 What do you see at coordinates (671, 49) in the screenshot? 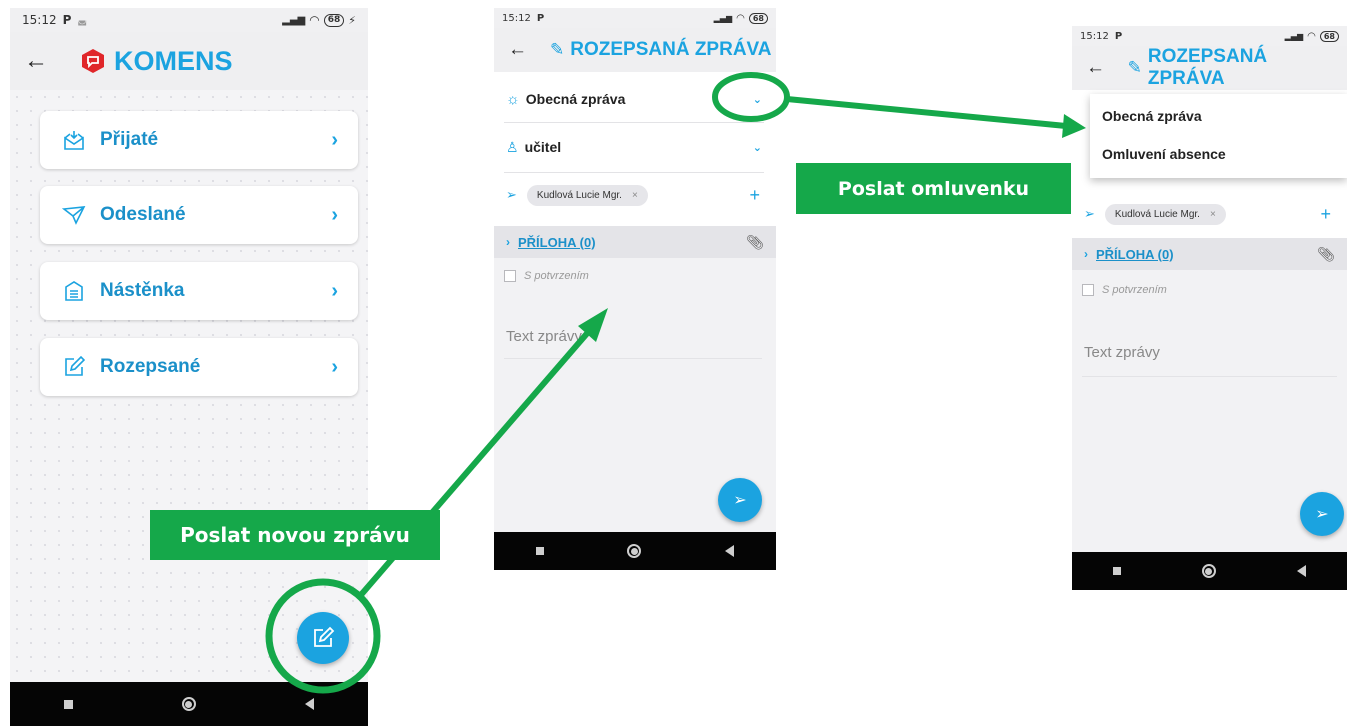
I see `screen-title-text: ROZEPSANÁ ZPRÁVA` at bounding box center [671, 49].